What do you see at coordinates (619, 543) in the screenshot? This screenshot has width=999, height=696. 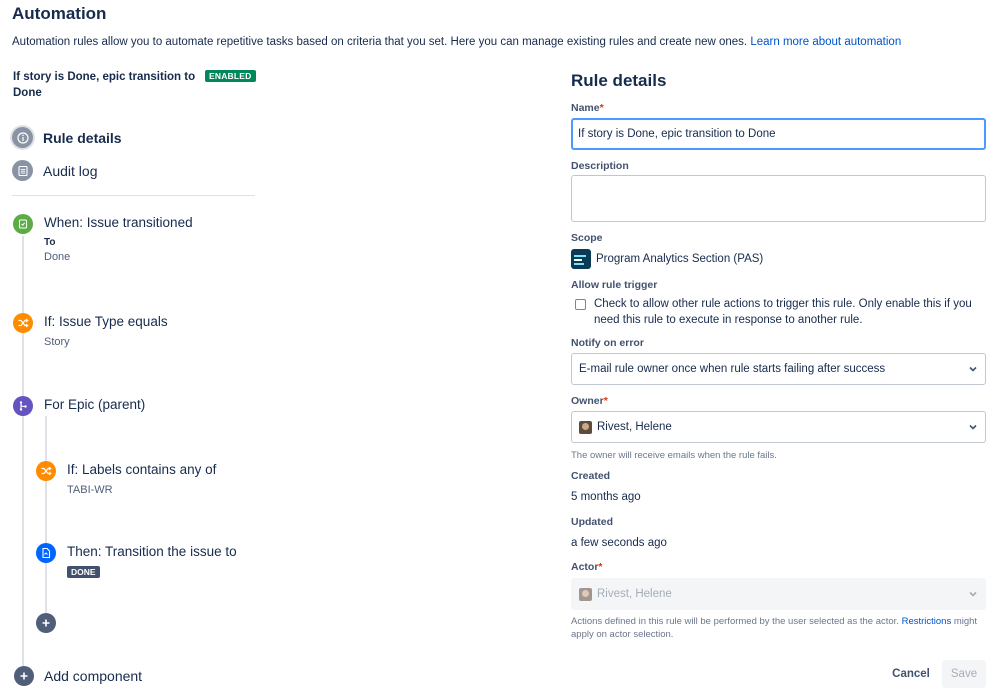 I see `updated-value: a few seconds ago` at bounding box center [619, 543].